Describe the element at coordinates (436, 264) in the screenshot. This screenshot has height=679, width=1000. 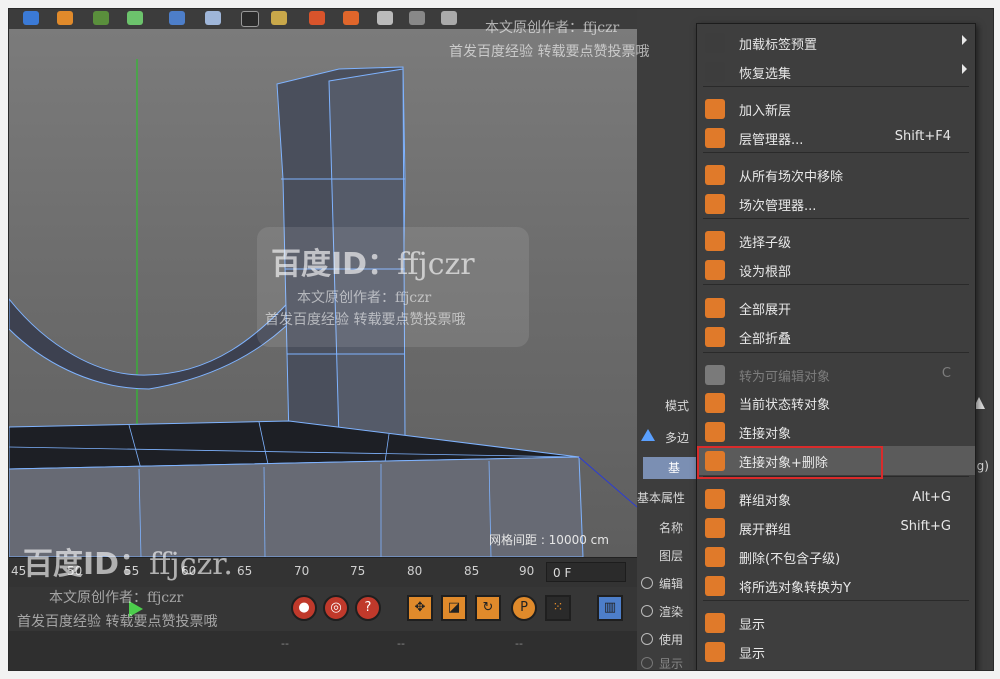
I see `watermark-id-name: ffjczr` at that location.